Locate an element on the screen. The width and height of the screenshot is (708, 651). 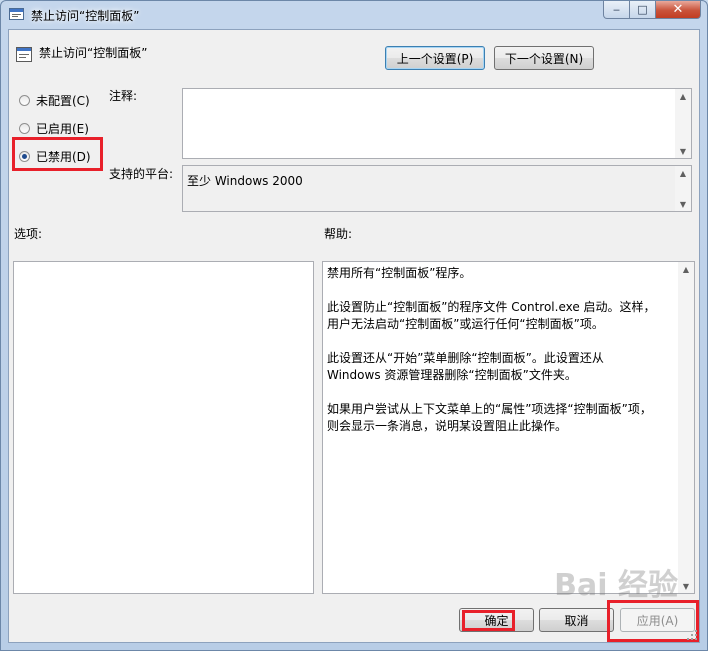
next-setting-button: 下一个设置(N) is located at coordinates (544, 58).